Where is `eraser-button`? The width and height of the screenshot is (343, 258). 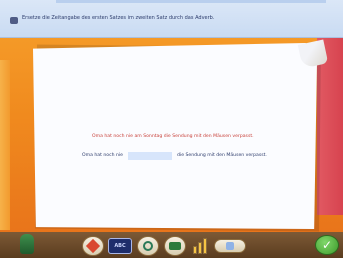
eraser-button is located at coordinates (93, 246).